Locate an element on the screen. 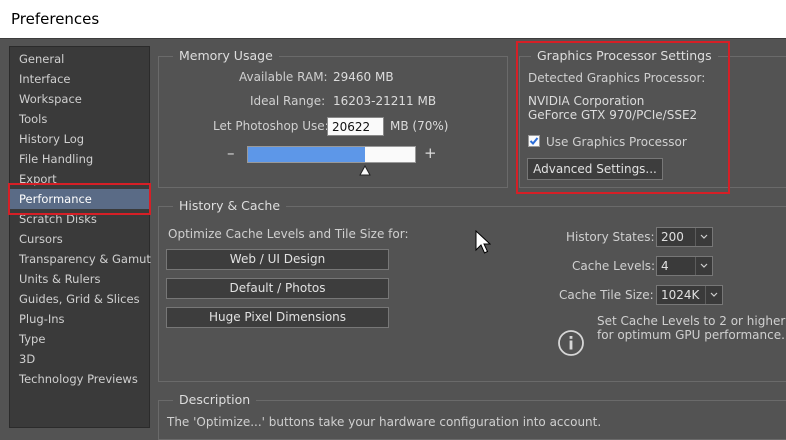 This screenshot has height=440, width=786. info-icon is located at coordinates (571, 343).